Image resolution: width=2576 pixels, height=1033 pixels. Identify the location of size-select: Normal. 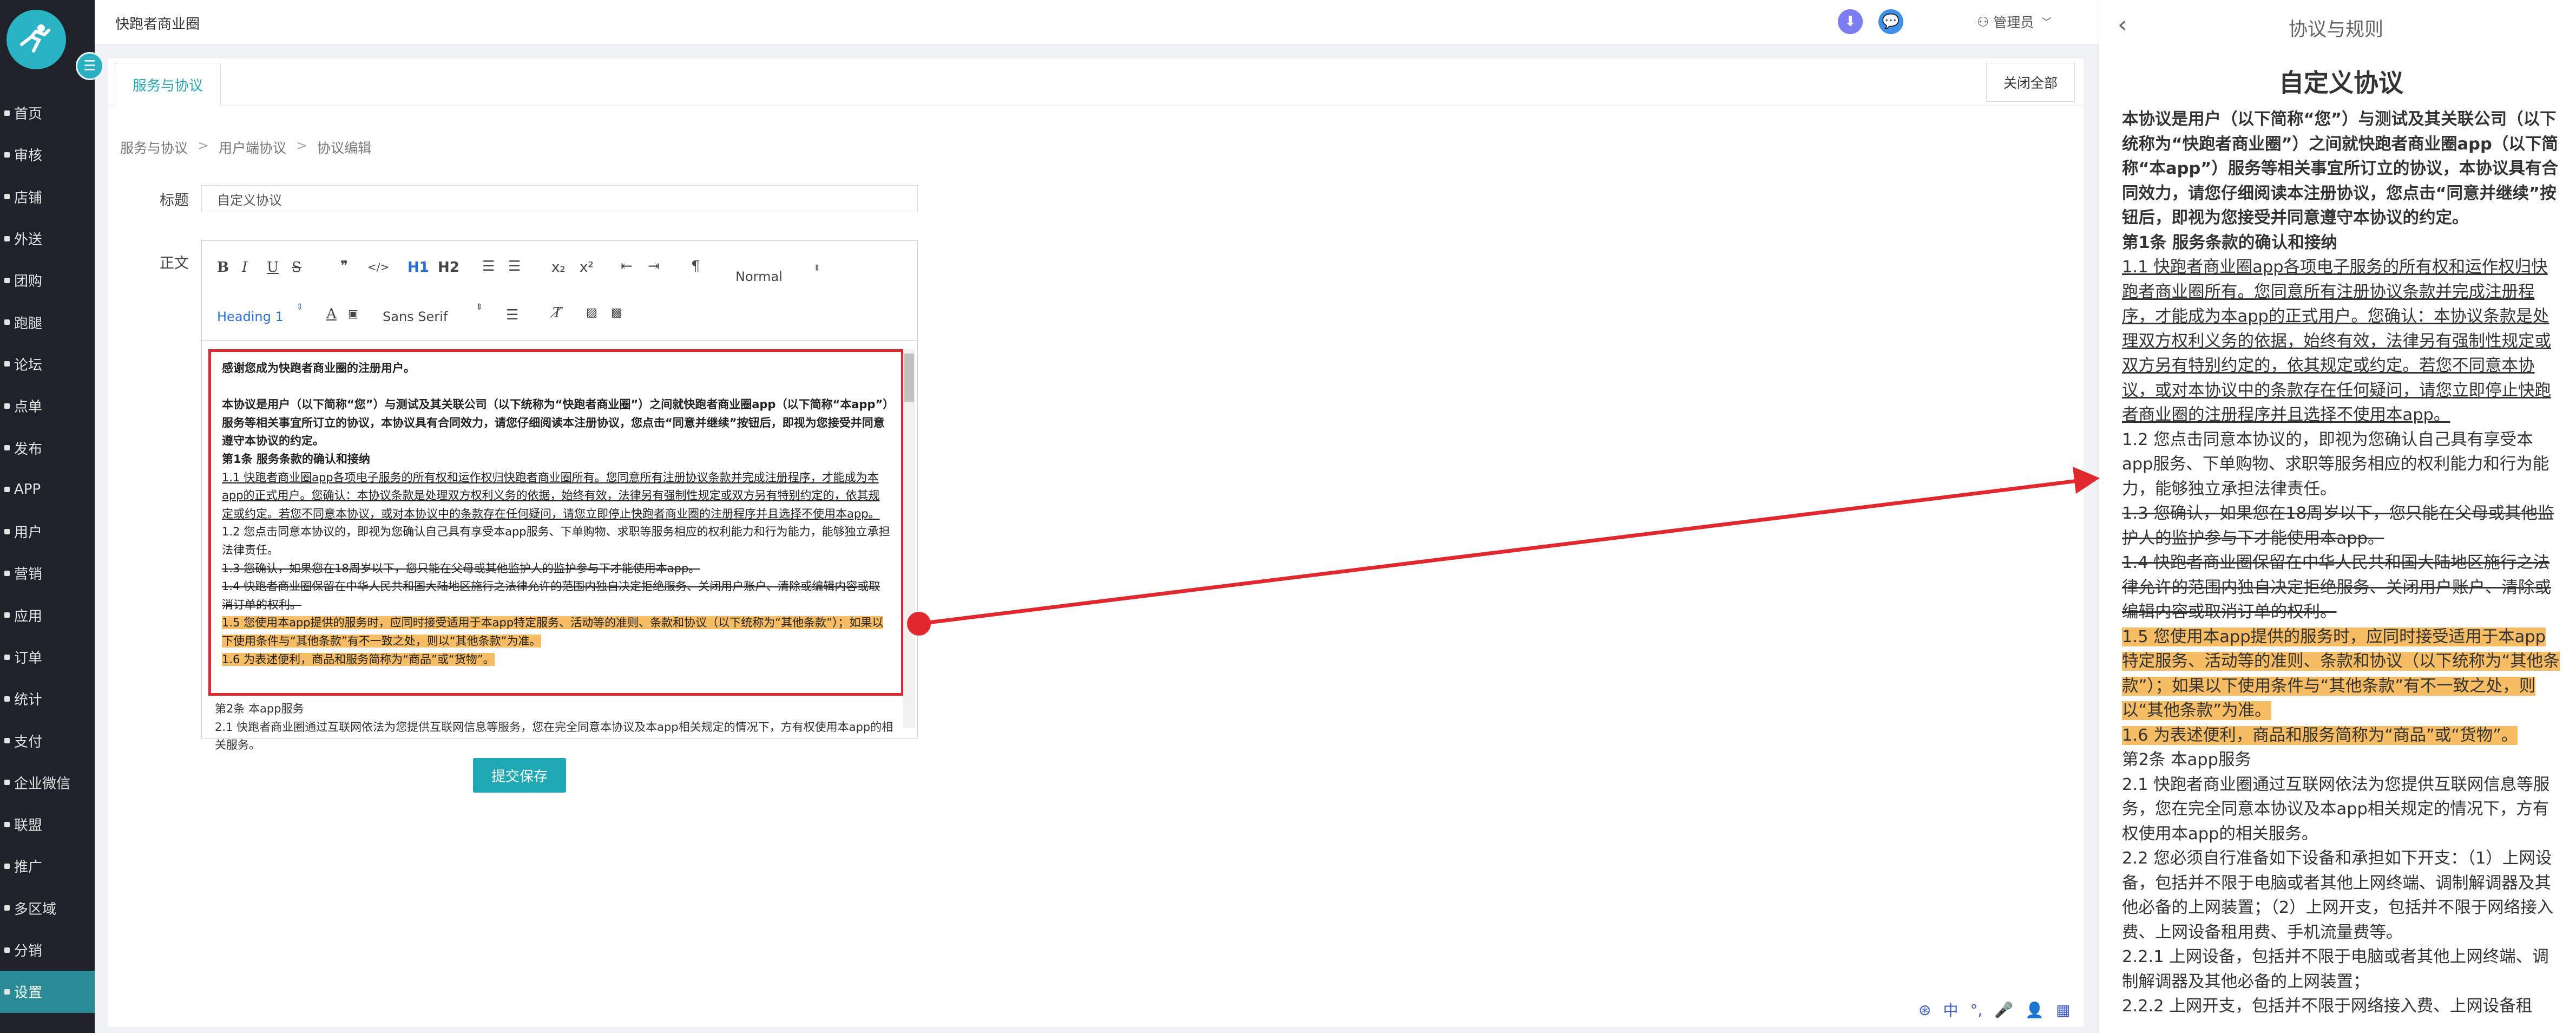
(759, 276).